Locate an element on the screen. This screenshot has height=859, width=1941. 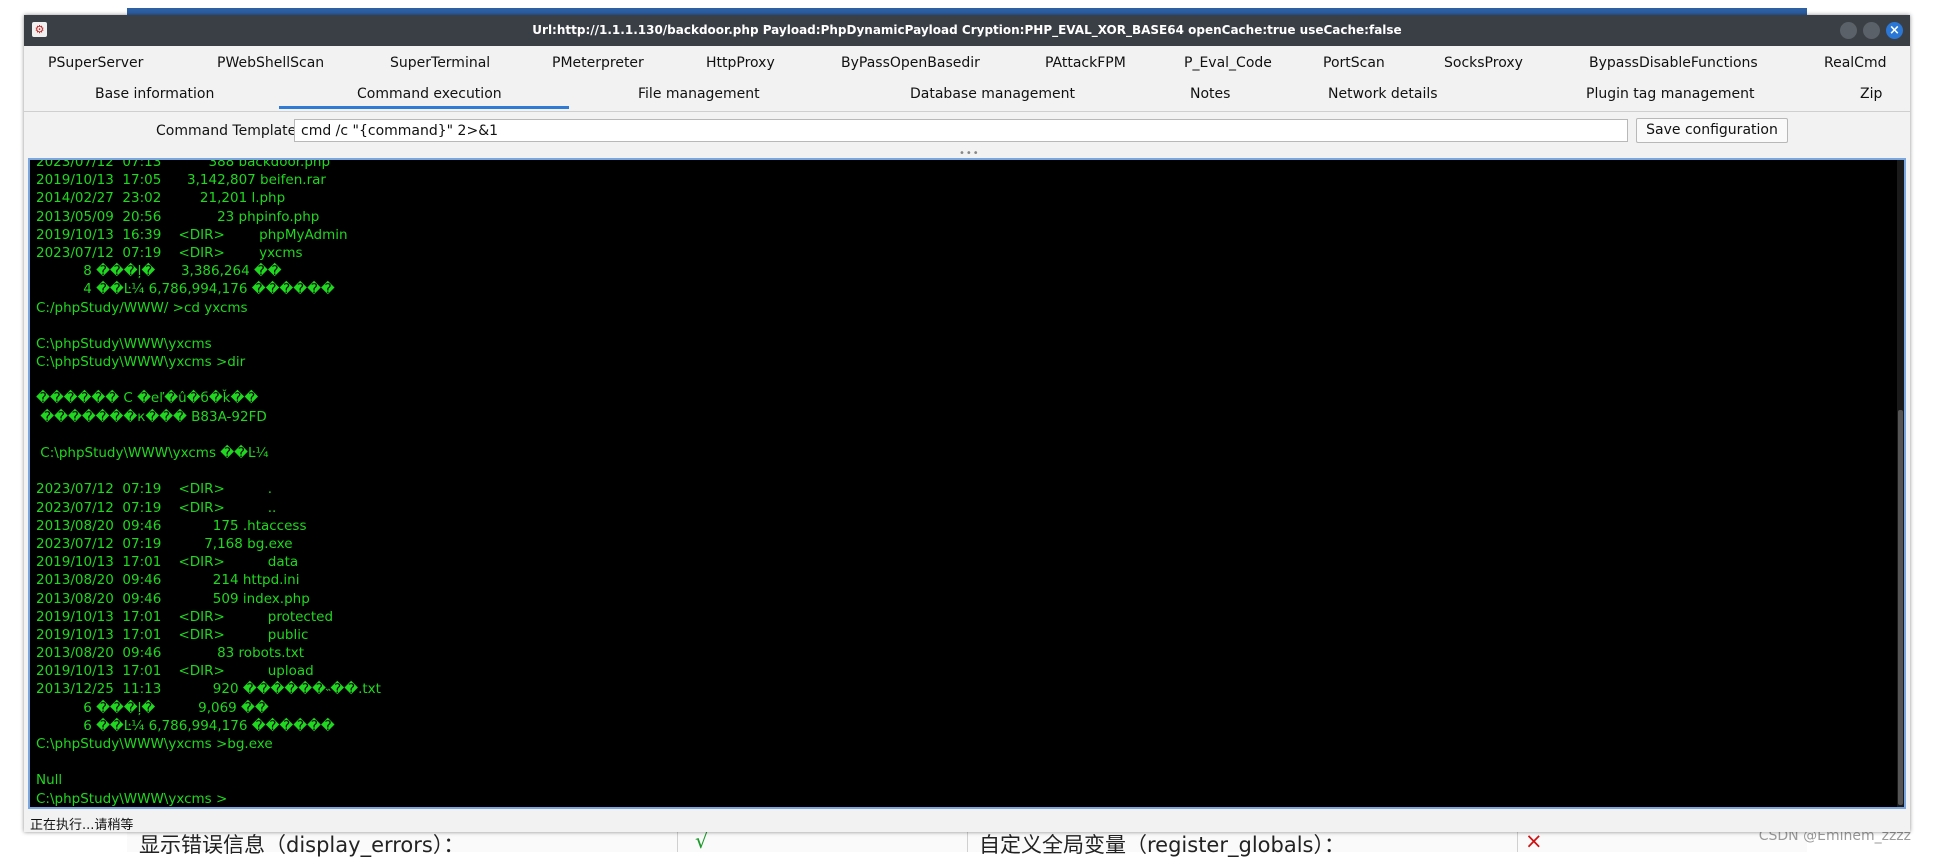
display-errors-label: 显示错误信息（display_errors）： is located at coordinates (302, 845).